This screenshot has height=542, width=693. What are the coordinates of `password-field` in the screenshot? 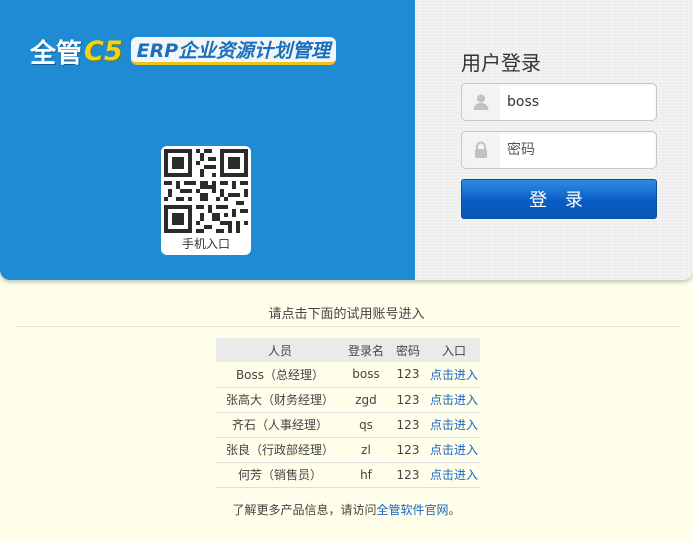 It's located at (559, 150).